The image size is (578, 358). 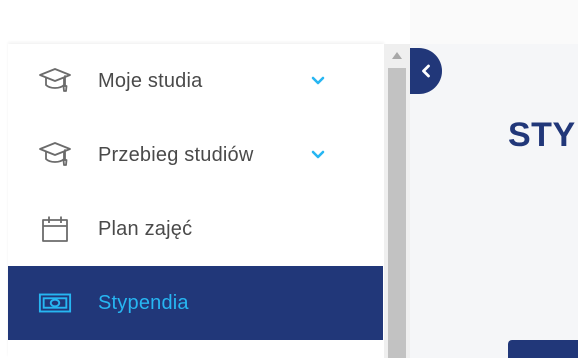 What do you see at coordinates (150, 80) in the screenshot?
I see `sidebar-item-label: Moje studia` at bounding box center [150, 80].